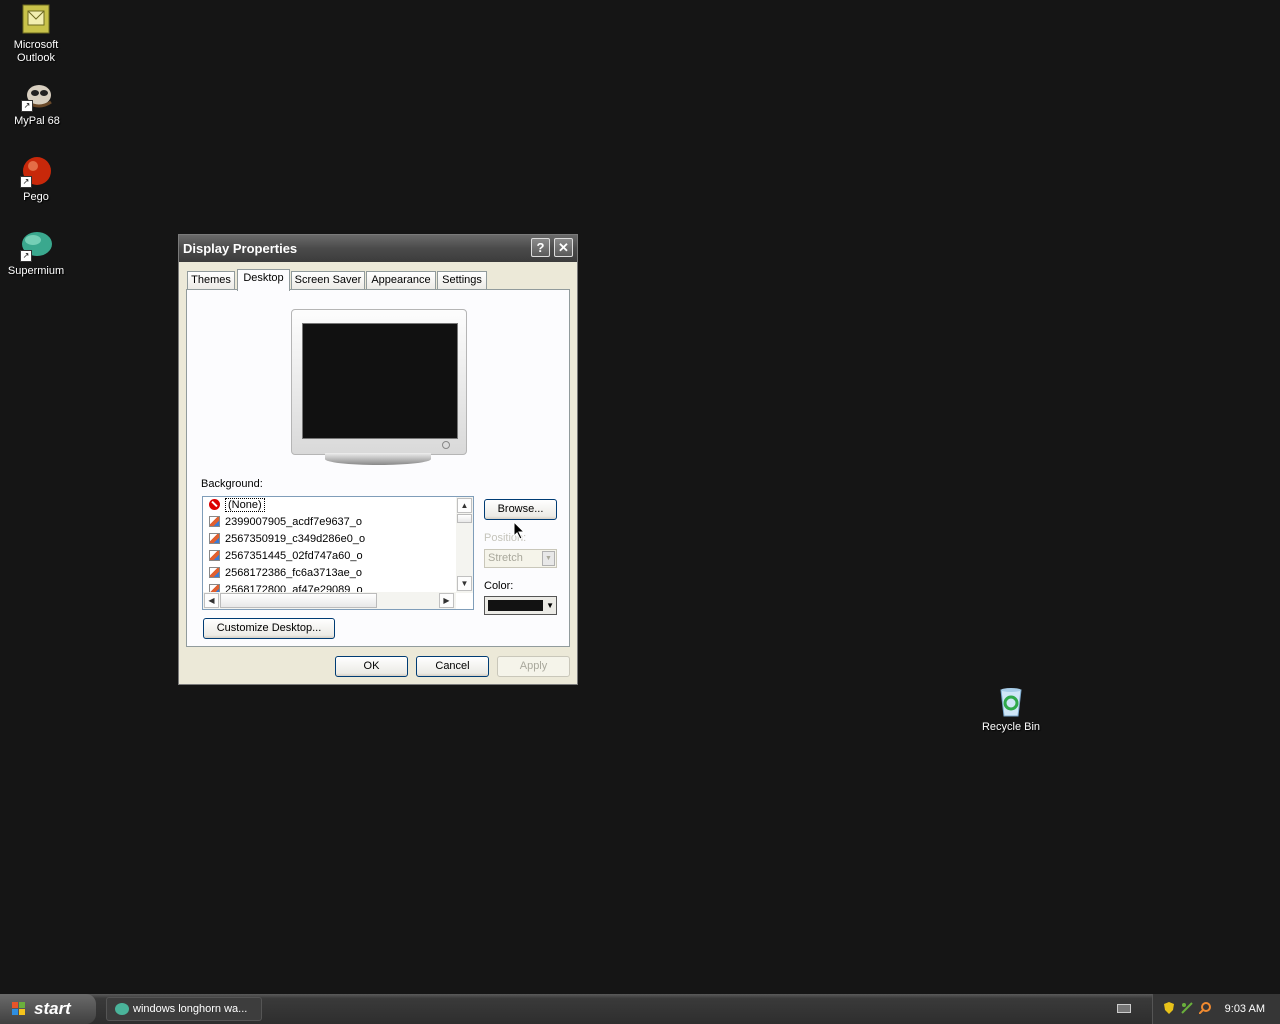 Image resolution: width=1280 pixels, height=1024 pixels. I want to click on tab-screen-saver: Screen Saver, so click(328, 280).